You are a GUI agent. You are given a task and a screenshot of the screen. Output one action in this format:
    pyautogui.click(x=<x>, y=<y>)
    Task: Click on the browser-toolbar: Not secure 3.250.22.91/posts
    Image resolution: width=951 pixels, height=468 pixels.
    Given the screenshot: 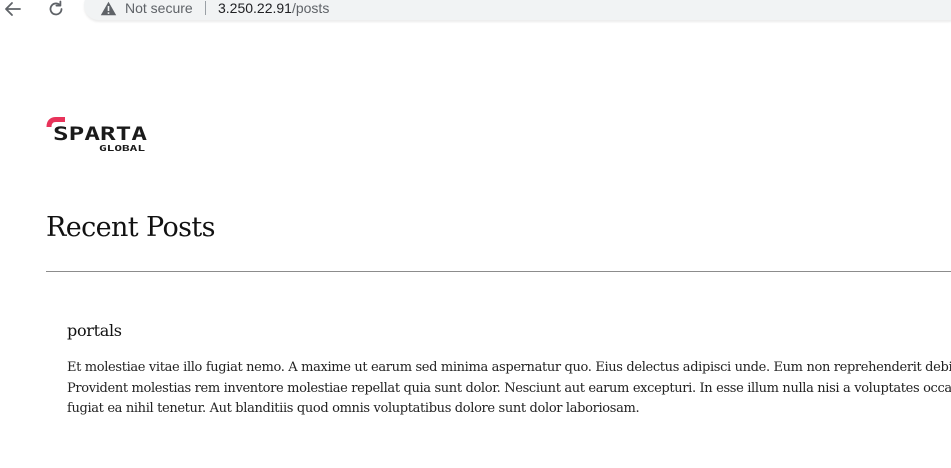 What is the action you would take?
    pyautogui.click(x=475, y=10)
    